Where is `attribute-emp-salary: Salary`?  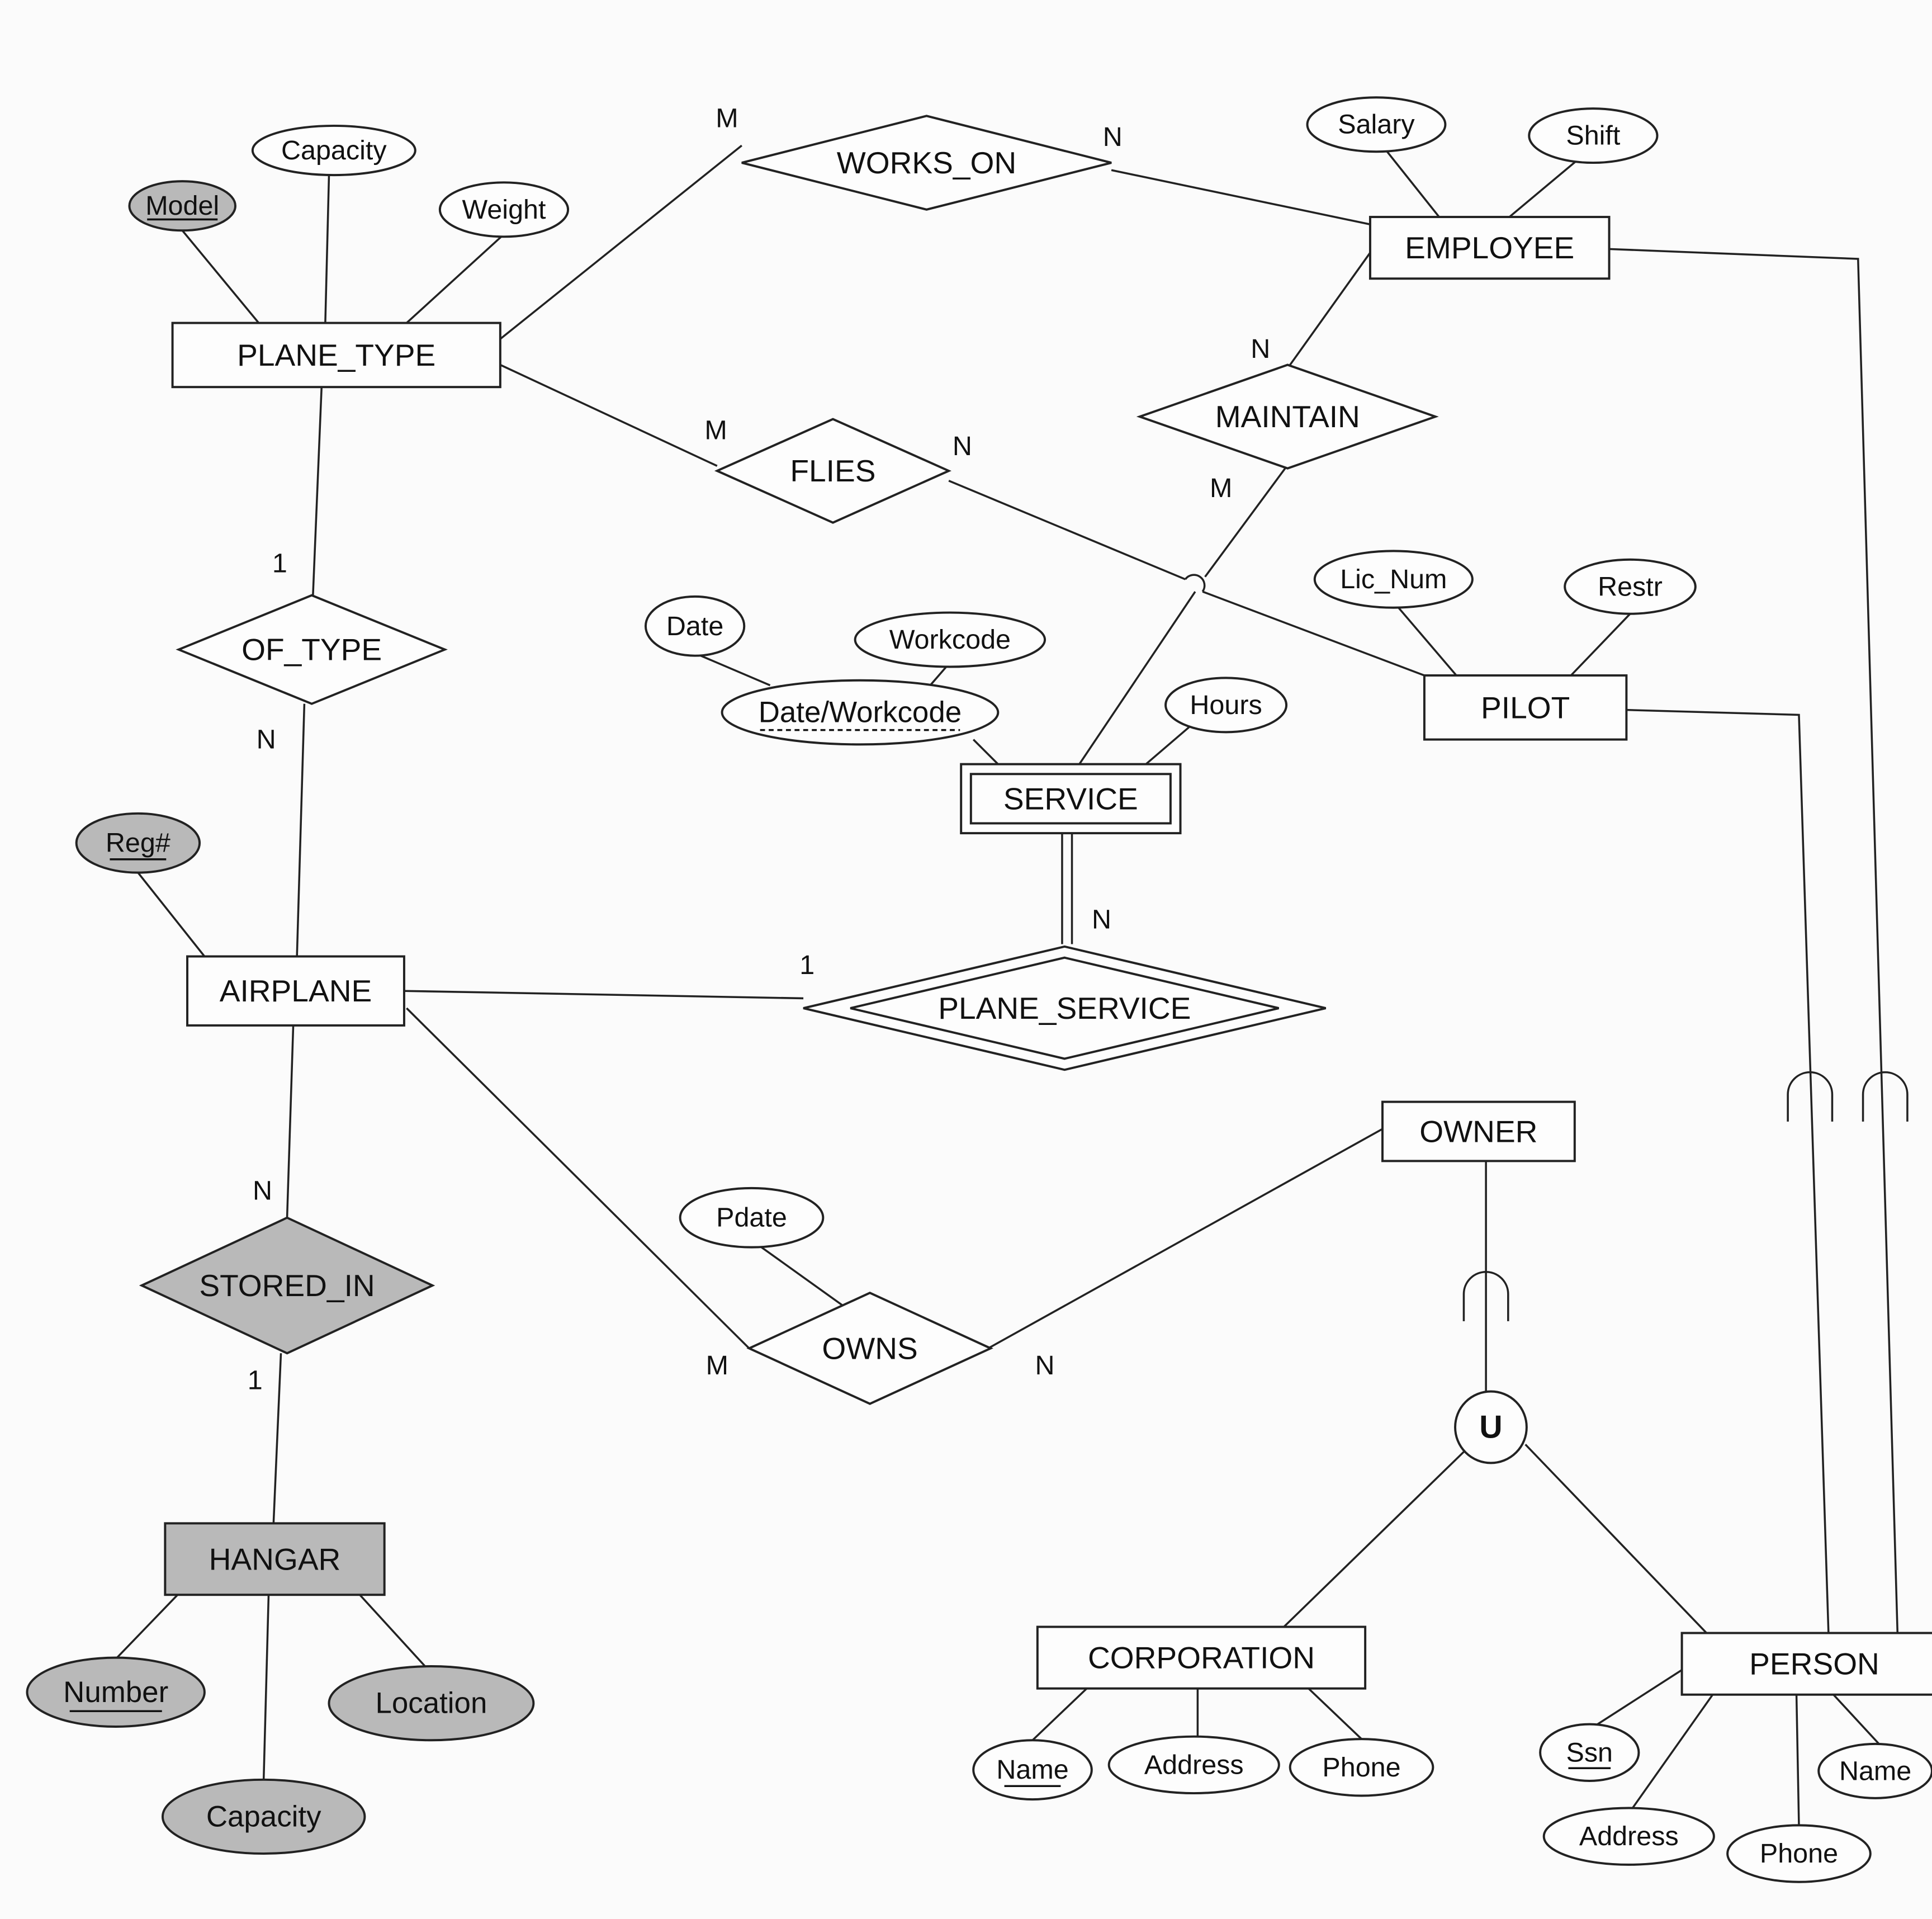
attribute-emp-salary: Salary is located at coordinates (1377, 124).